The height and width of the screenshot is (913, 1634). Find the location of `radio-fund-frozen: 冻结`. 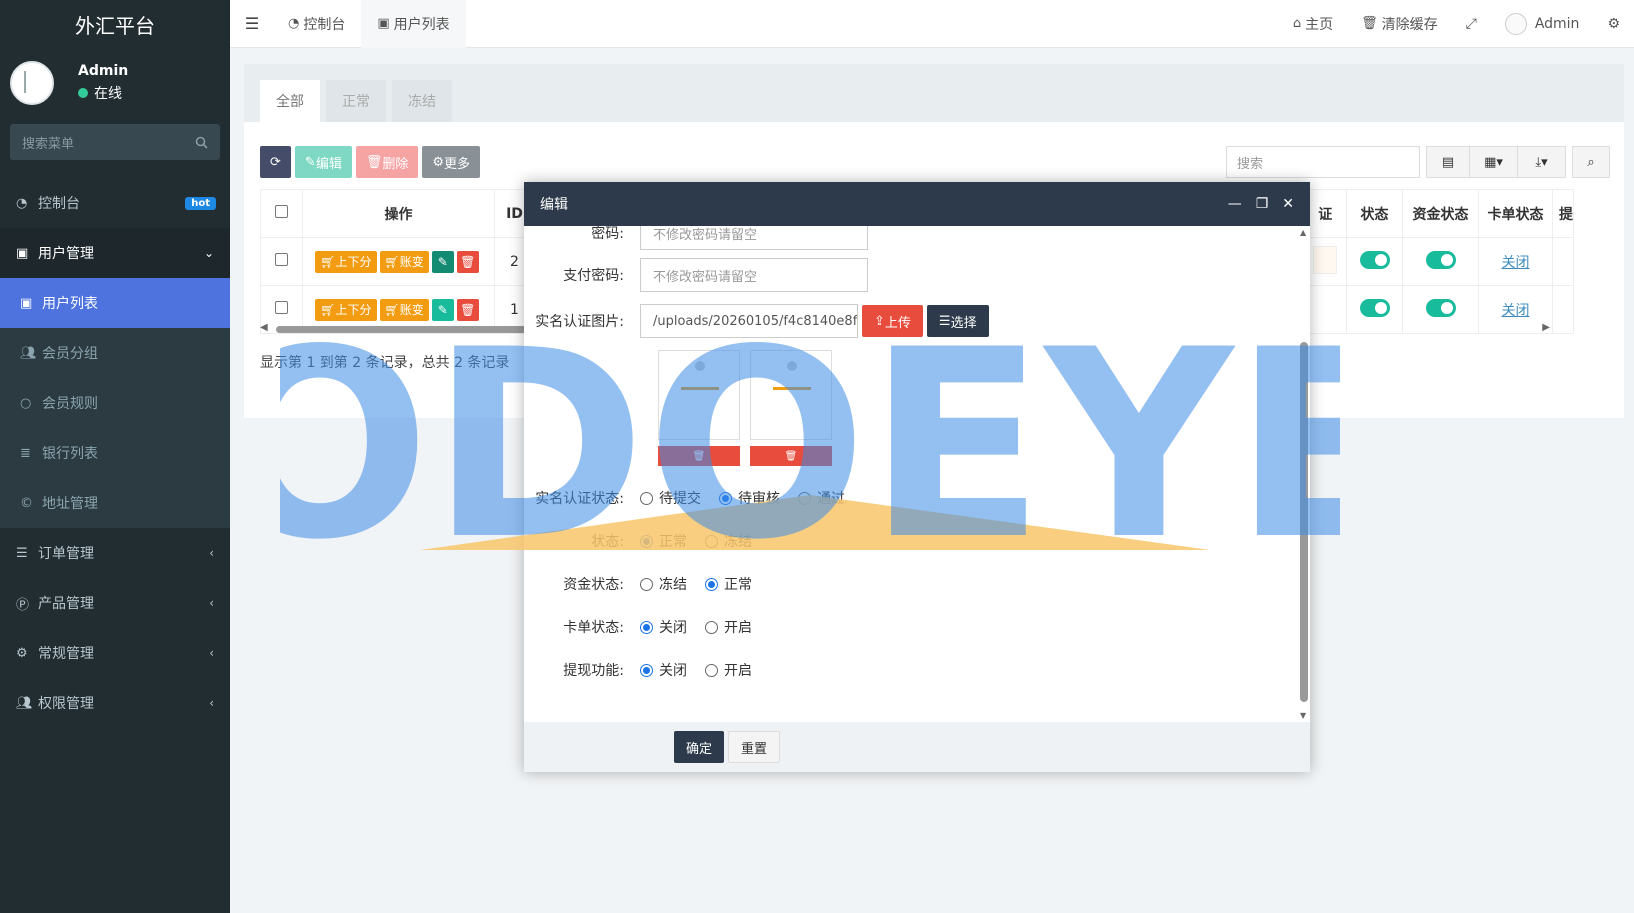

radio-fund-frozen: 冻结 is located at coordinates (663, 584).